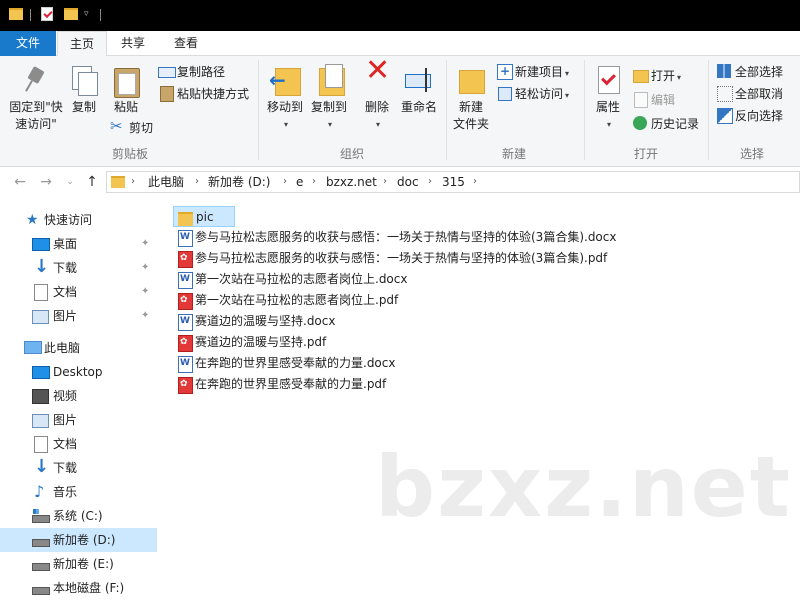 This screenshot has width=800, height=600. What do you see at coordinates (20, 182) in the screenshot?
I see `back-arrow-icon: ←` at bounding box center [20, 182].